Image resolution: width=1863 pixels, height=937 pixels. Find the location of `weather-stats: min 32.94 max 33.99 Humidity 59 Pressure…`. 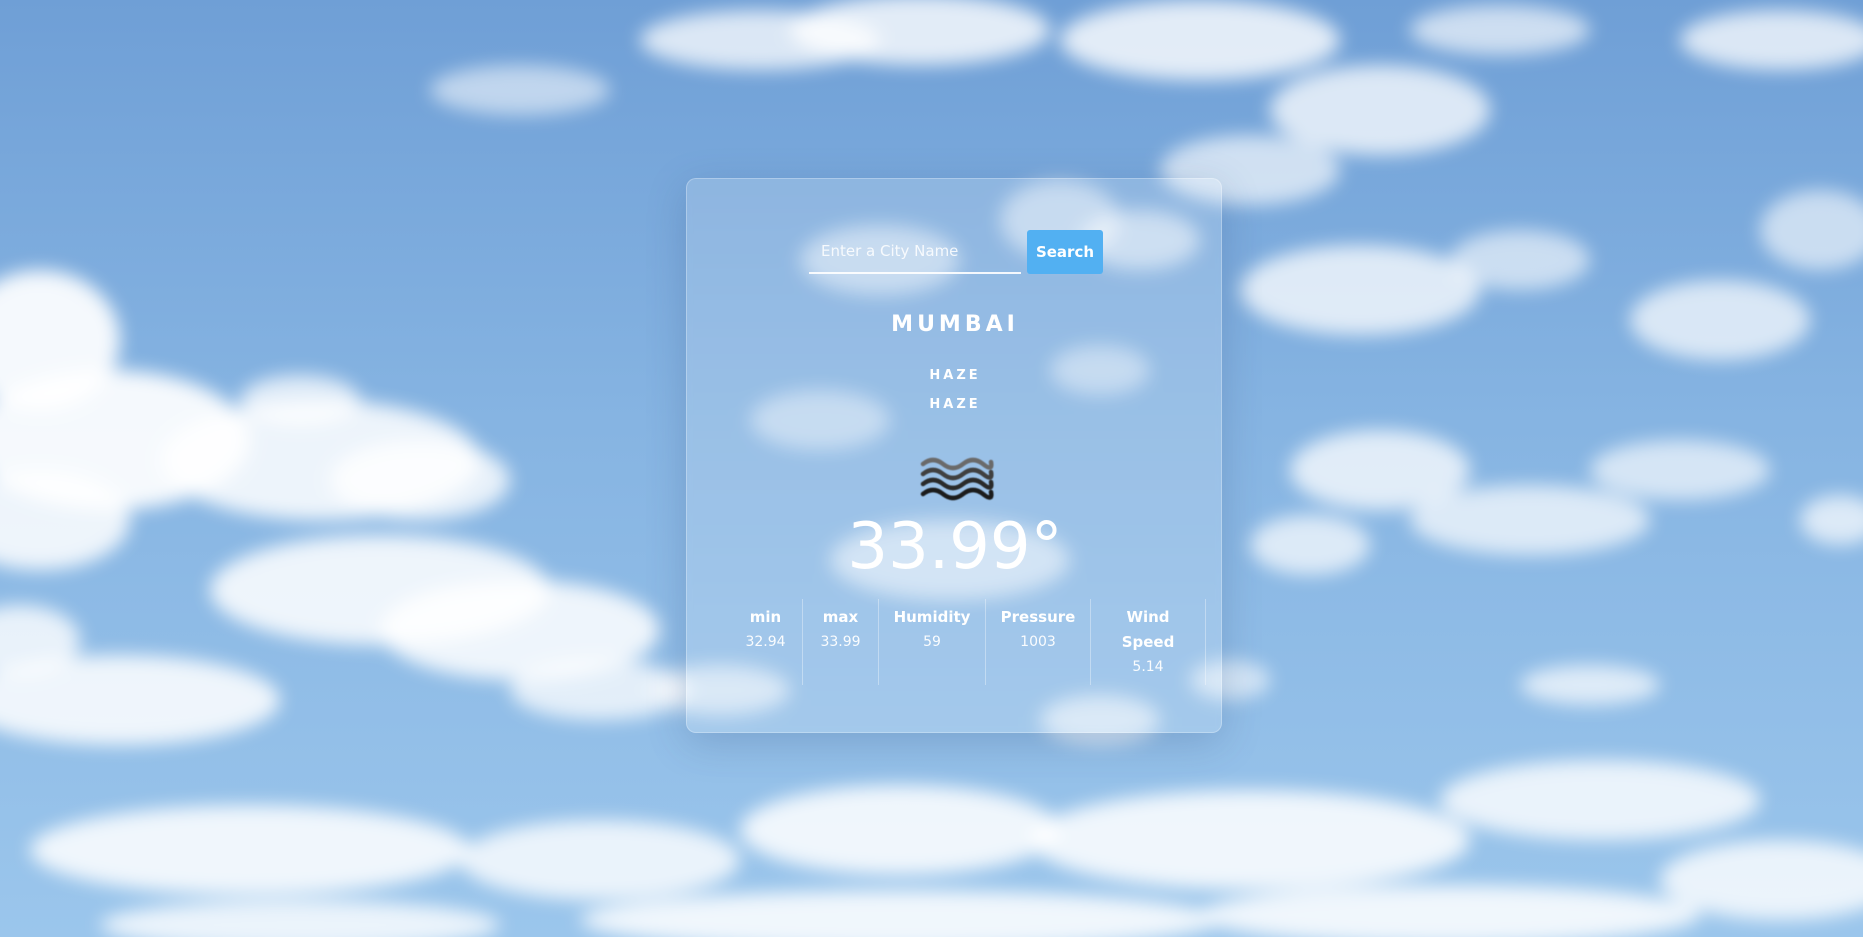

weather-stats: min 32.94 max 33.99 Humidity 59 Pressure… is located at coordinates (967, 642).